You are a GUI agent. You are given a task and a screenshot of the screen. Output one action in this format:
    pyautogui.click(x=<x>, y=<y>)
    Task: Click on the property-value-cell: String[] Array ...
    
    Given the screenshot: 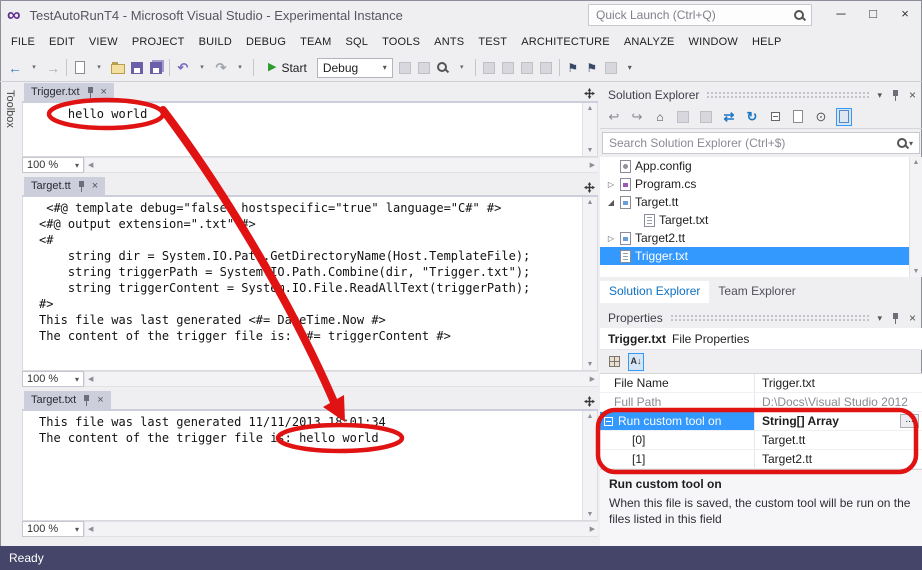 What is the action you would take?
    pyautogui.click(x=838, y=421)
    